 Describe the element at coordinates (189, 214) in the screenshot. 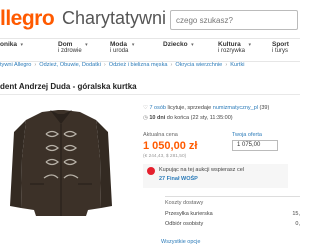

I see `shipping-method: Przesyłka kurierska` at that location.